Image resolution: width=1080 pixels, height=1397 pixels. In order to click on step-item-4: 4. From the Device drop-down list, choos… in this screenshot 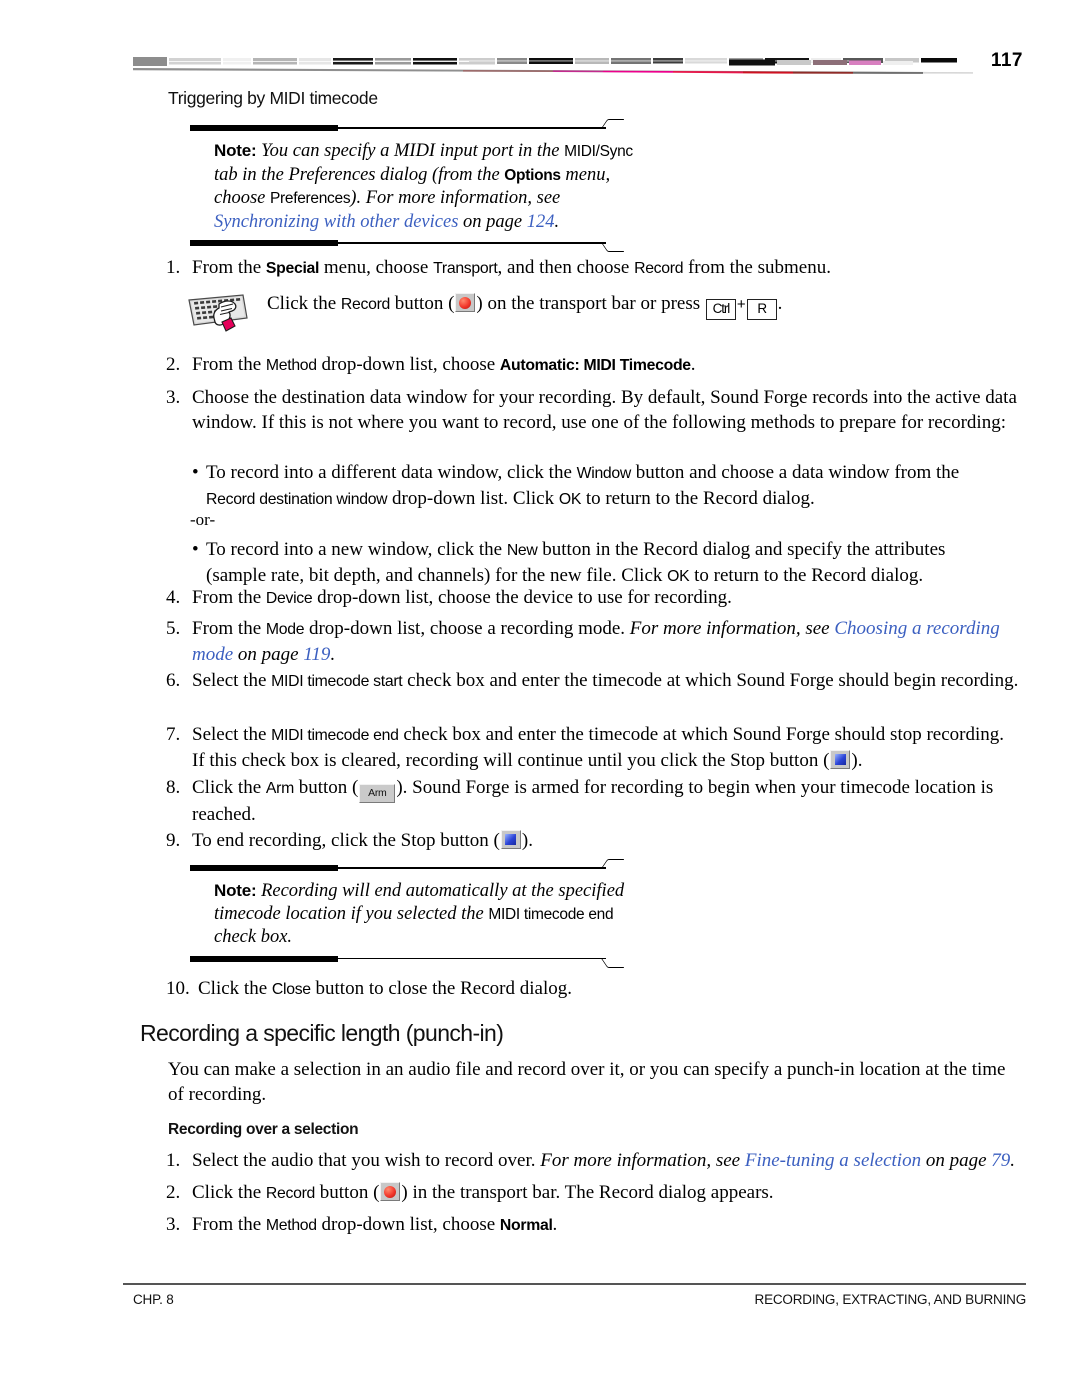, I will do `click(596, 599)`.